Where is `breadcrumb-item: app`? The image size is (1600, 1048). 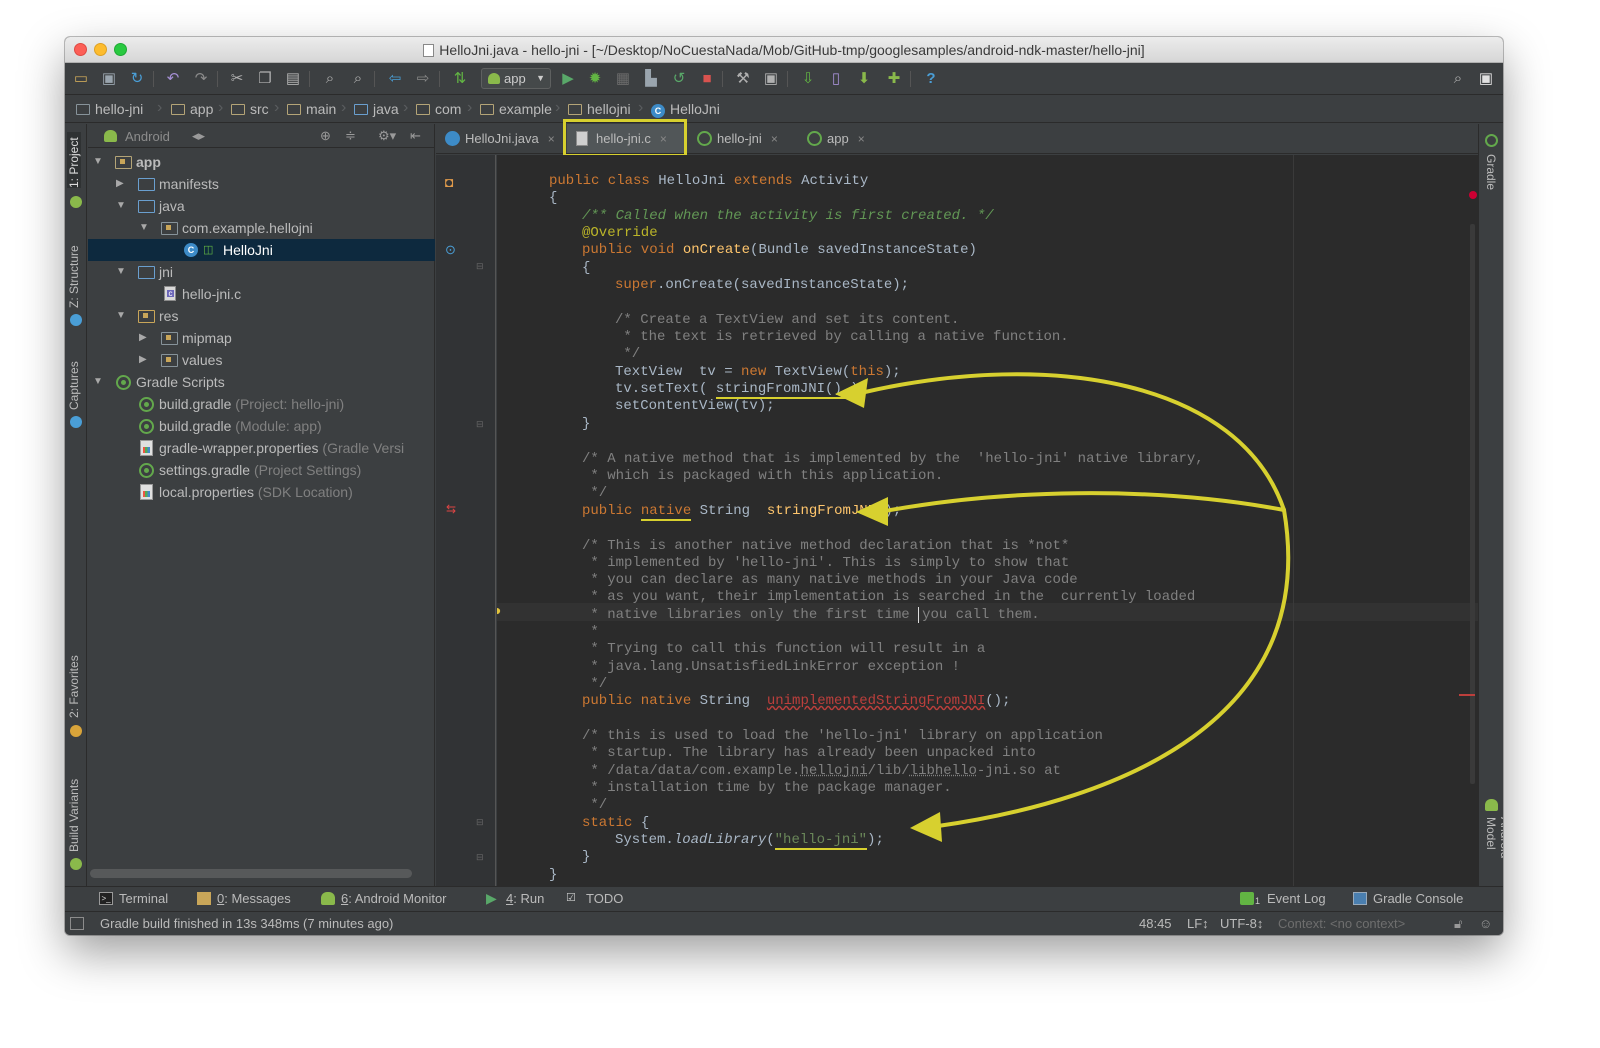 breadcrumb-item: app is located at coordinates (192, 109).